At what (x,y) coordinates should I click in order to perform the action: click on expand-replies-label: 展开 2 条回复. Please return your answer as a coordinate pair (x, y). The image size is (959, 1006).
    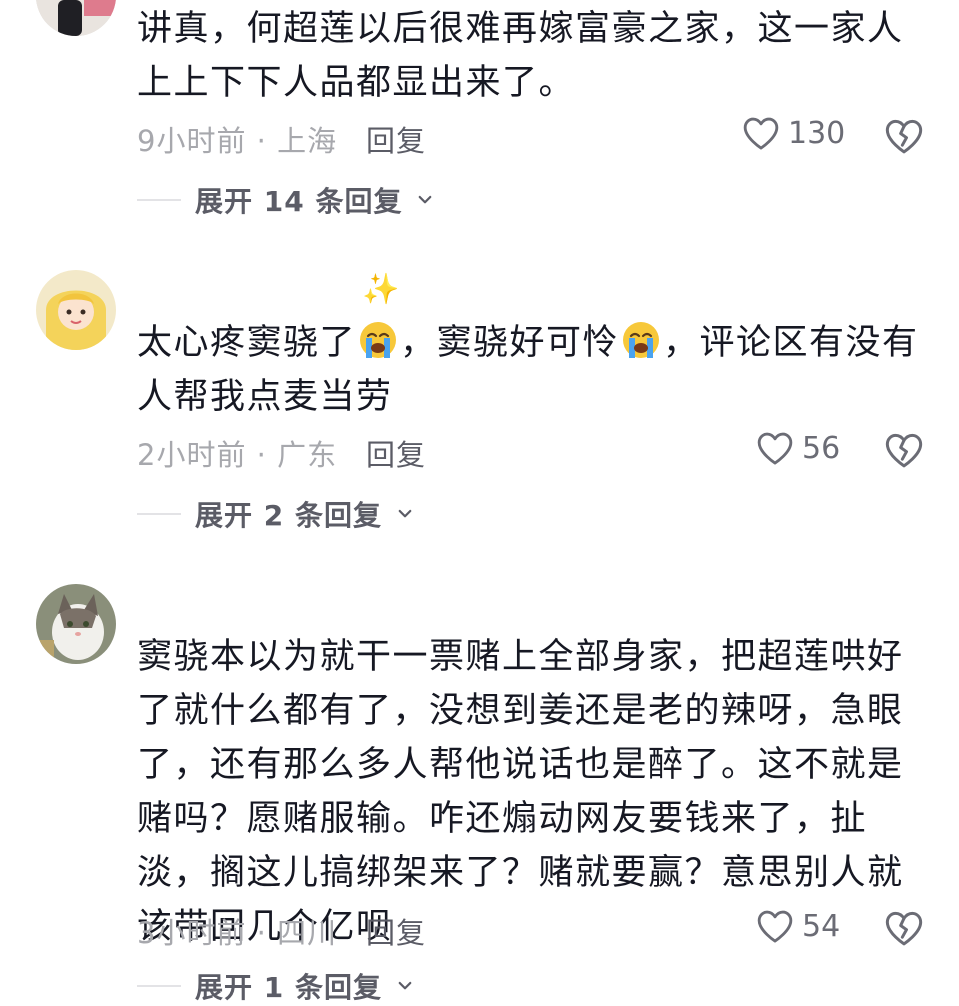
    Looking at the image, I should click on (288, 515).